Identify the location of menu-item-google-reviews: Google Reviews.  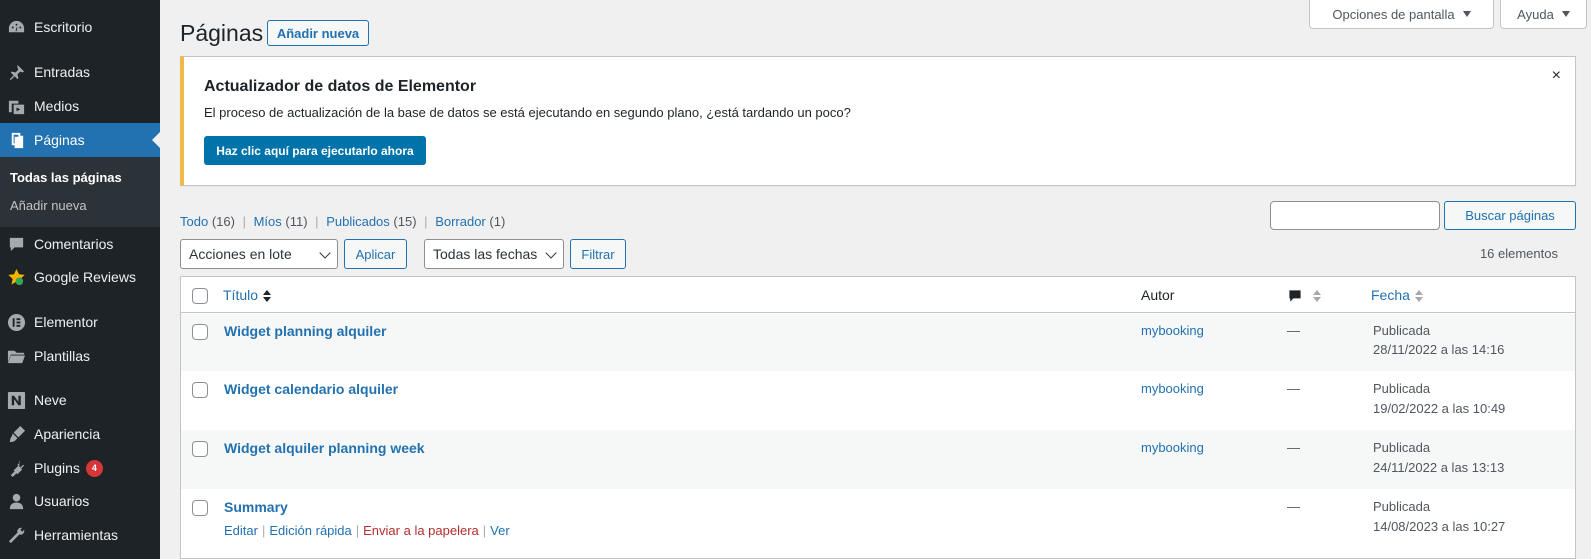
(80, 277).